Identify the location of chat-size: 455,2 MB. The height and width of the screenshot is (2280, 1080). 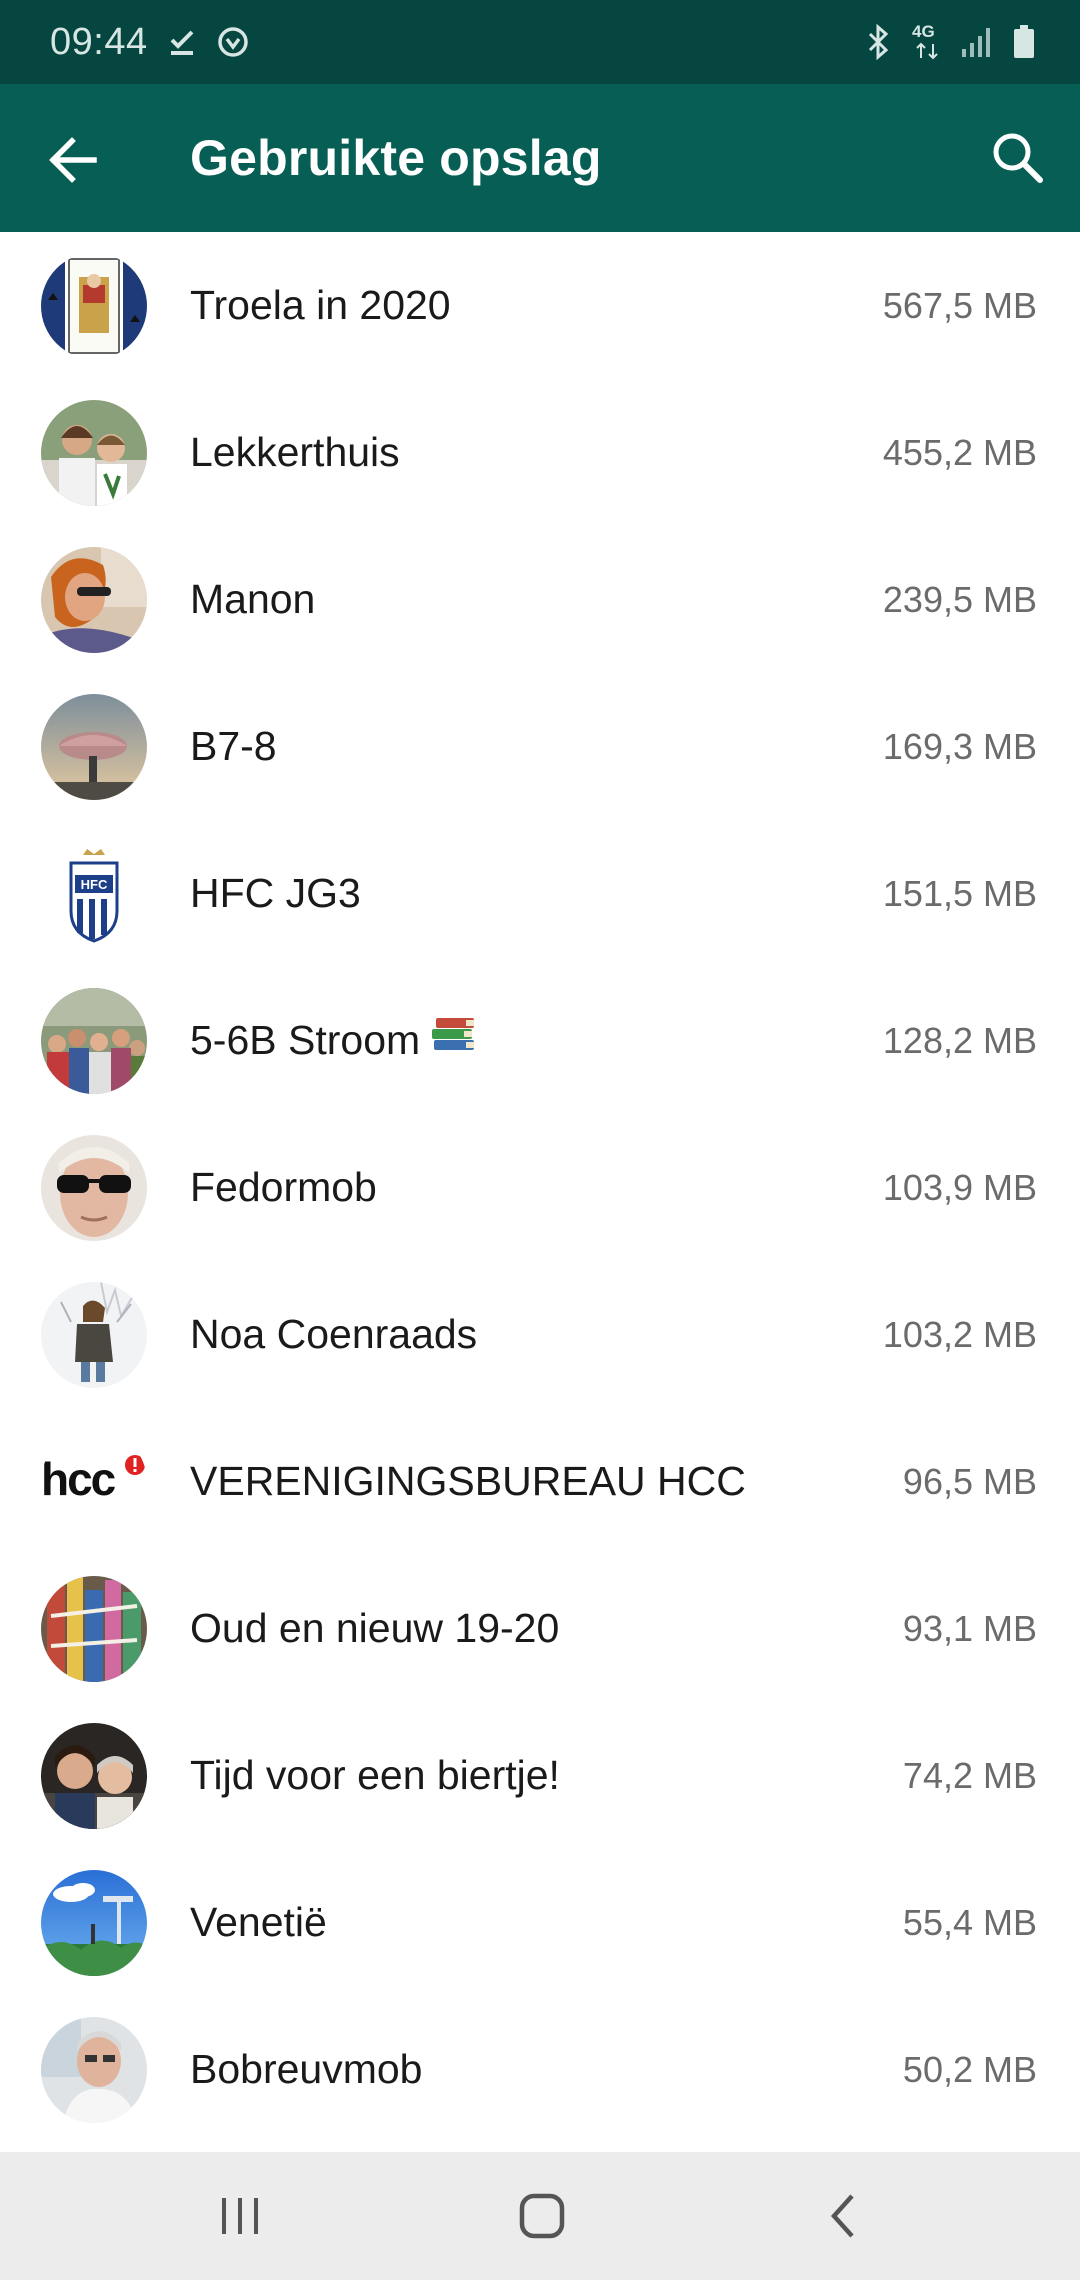
(959, 452).